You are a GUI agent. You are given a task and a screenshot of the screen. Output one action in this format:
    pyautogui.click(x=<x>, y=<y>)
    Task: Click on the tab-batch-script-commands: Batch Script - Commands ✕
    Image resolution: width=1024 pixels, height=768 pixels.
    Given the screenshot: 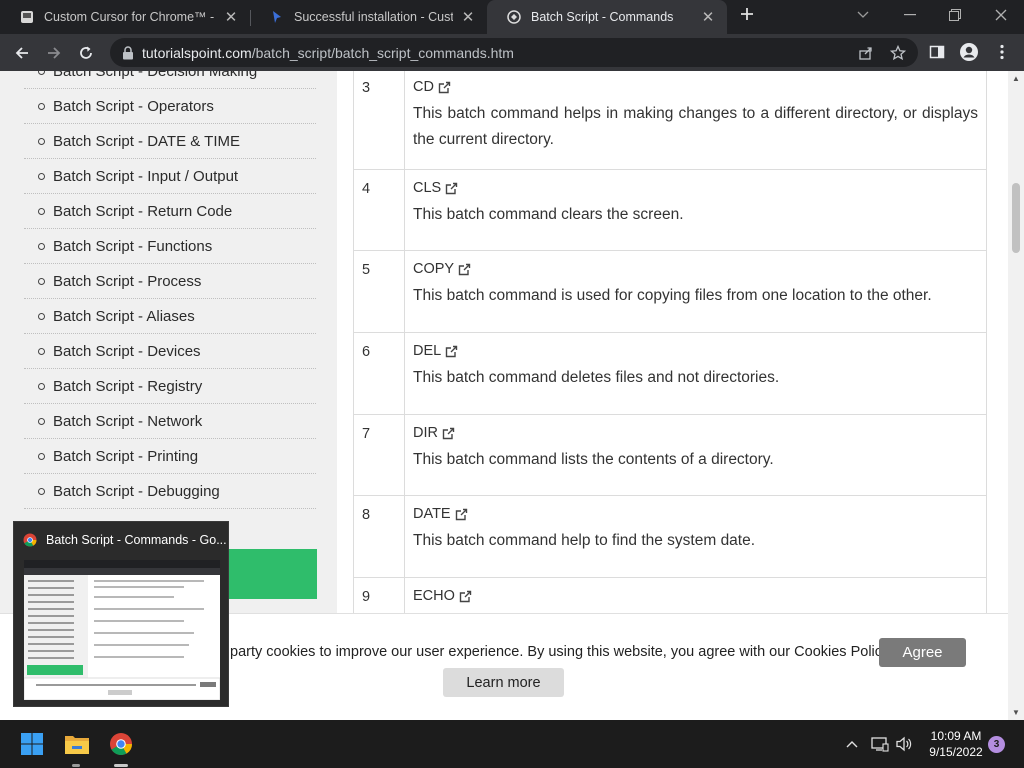 What is the action you would take?
    pyautogui.click(x=607, y=17)
    